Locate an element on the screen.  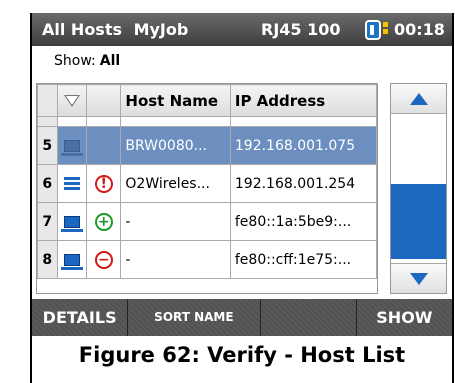
figure-caption: Figure 62: Verify - Host List is located at coordinates (242, 355).